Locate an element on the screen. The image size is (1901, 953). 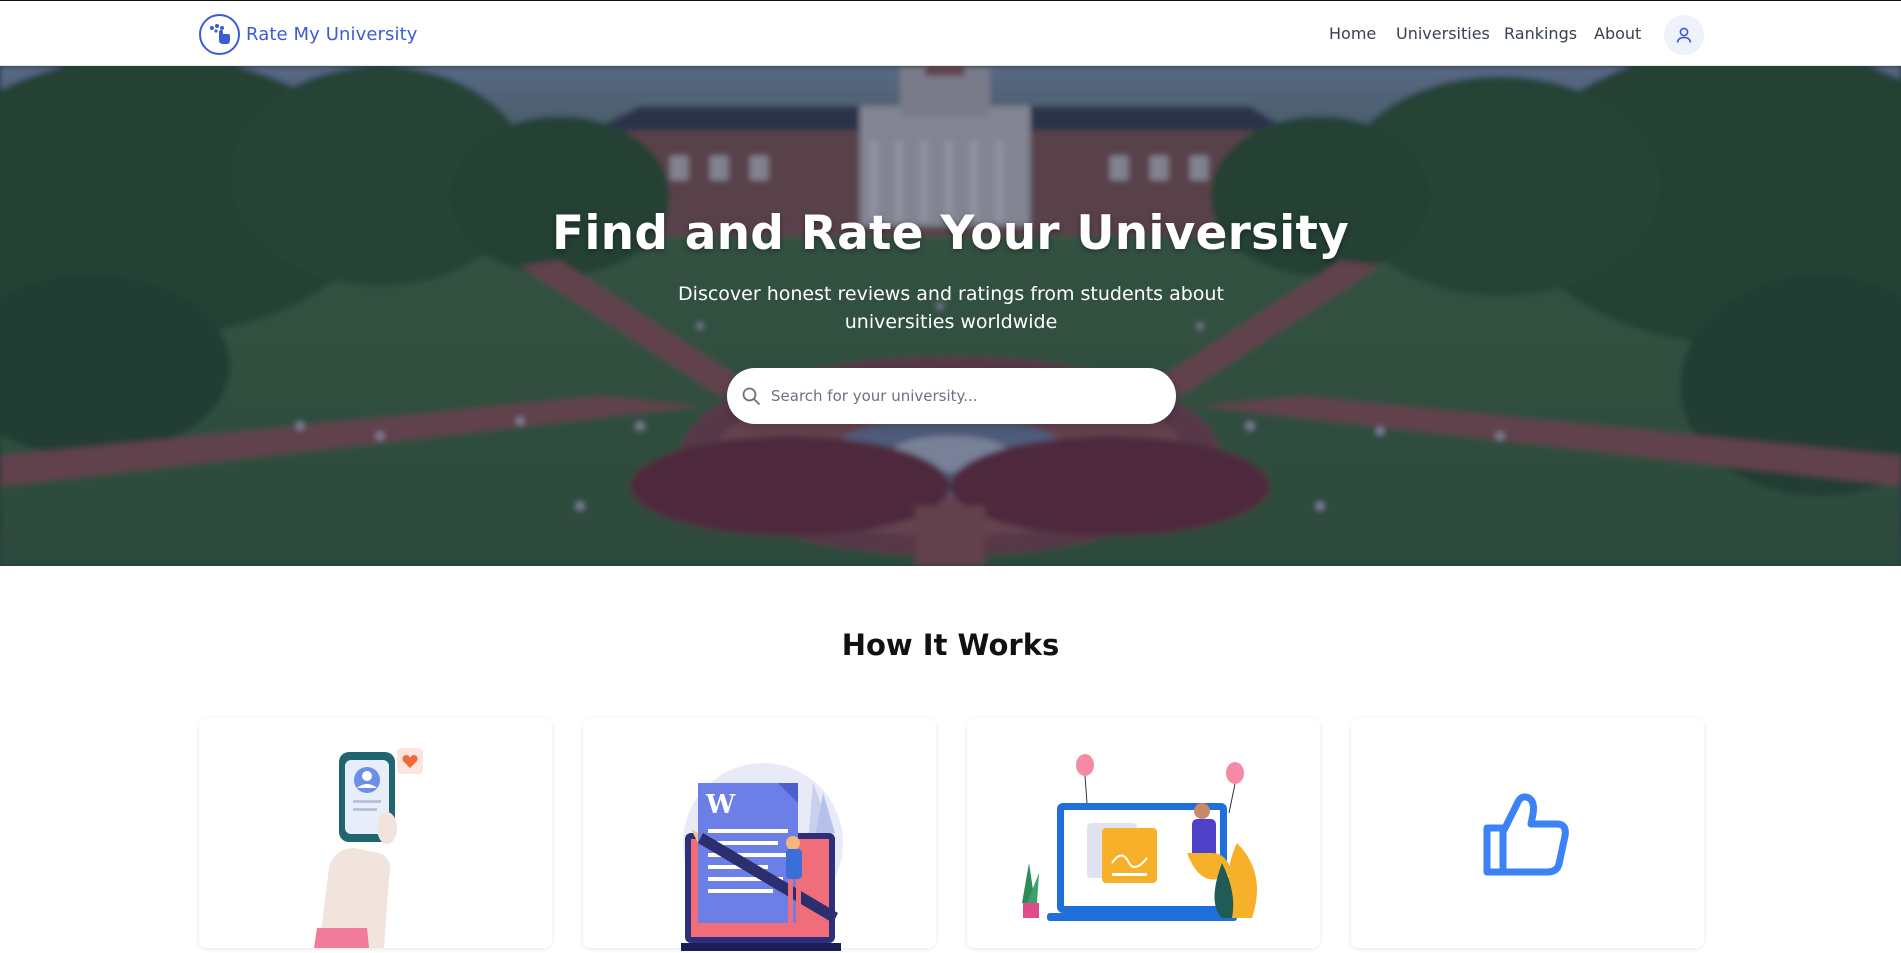
brand-link: Rate My University is located at coordinates (308, 34).